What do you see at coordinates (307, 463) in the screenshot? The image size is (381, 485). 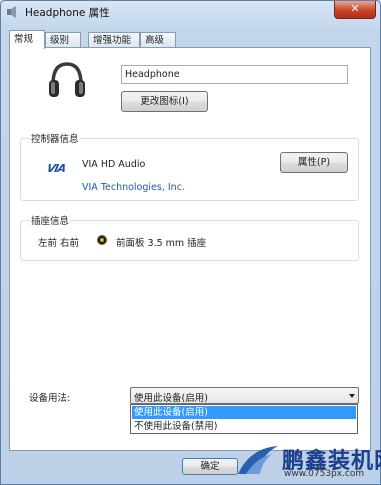 I see `site-watermark: 鹏鑫装机网 www.0753px.com` at bounding box center [307, 463].